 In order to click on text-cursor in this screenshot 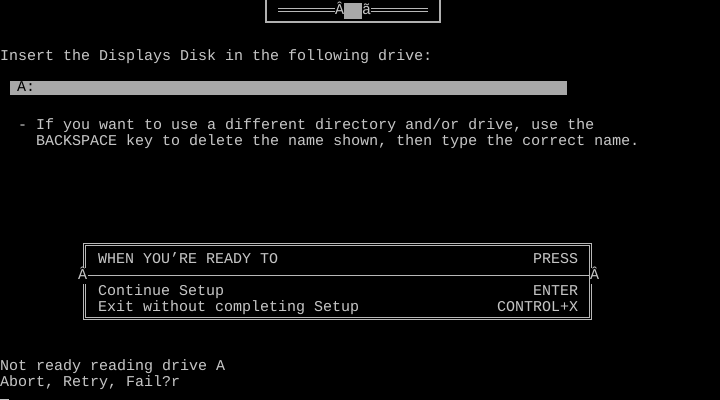, I will do `click(4, 399)`.